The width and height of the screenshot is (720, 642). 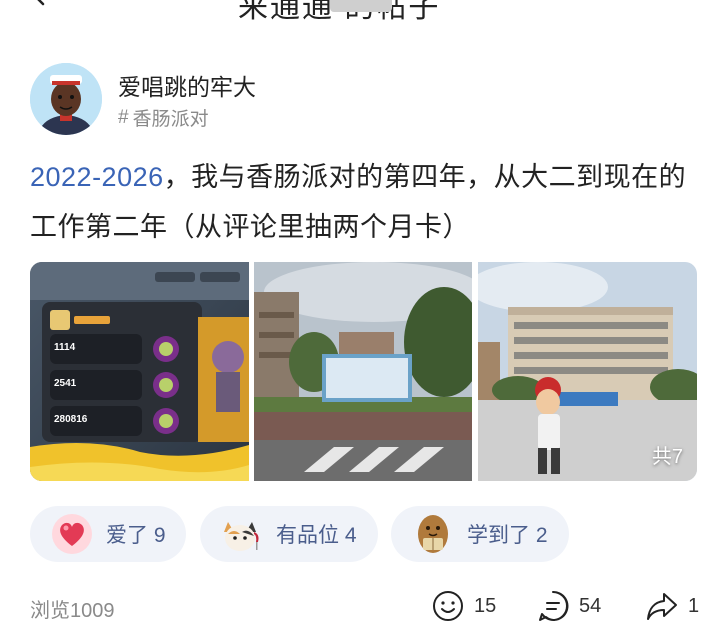 What do you see at coordinates (590, 605) in the screenshot?
I see `comment-count: 54` at bounding box center [590, 605].